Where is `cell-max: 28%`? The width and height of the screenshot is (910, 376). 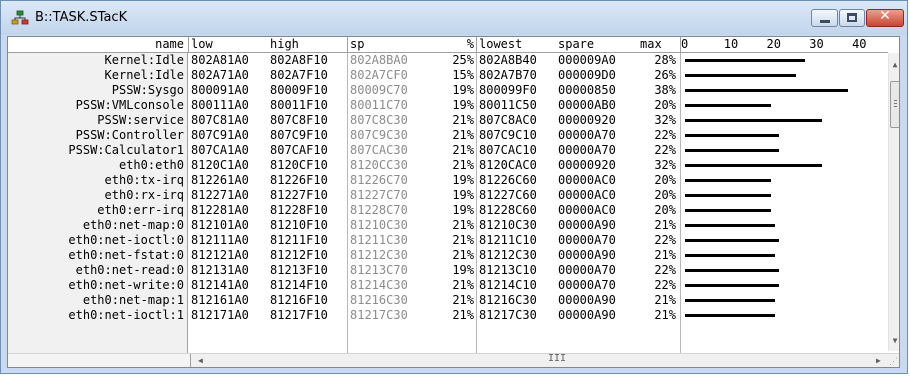
cell-max: 28% is located at coordinates (665, 60).